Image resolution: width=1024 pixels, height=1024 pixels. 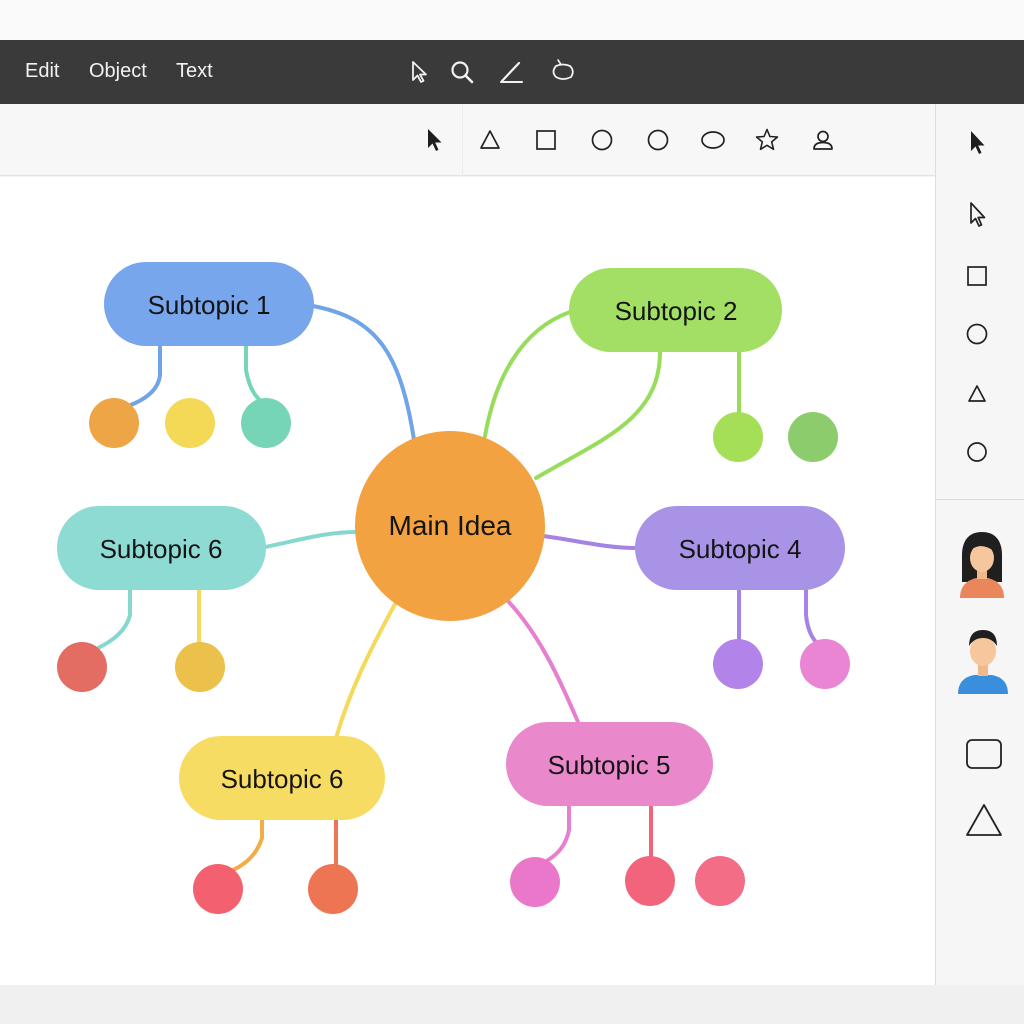 I want to click on subtopic-node-5: Subtopic 5, so click(x=609, y=764).